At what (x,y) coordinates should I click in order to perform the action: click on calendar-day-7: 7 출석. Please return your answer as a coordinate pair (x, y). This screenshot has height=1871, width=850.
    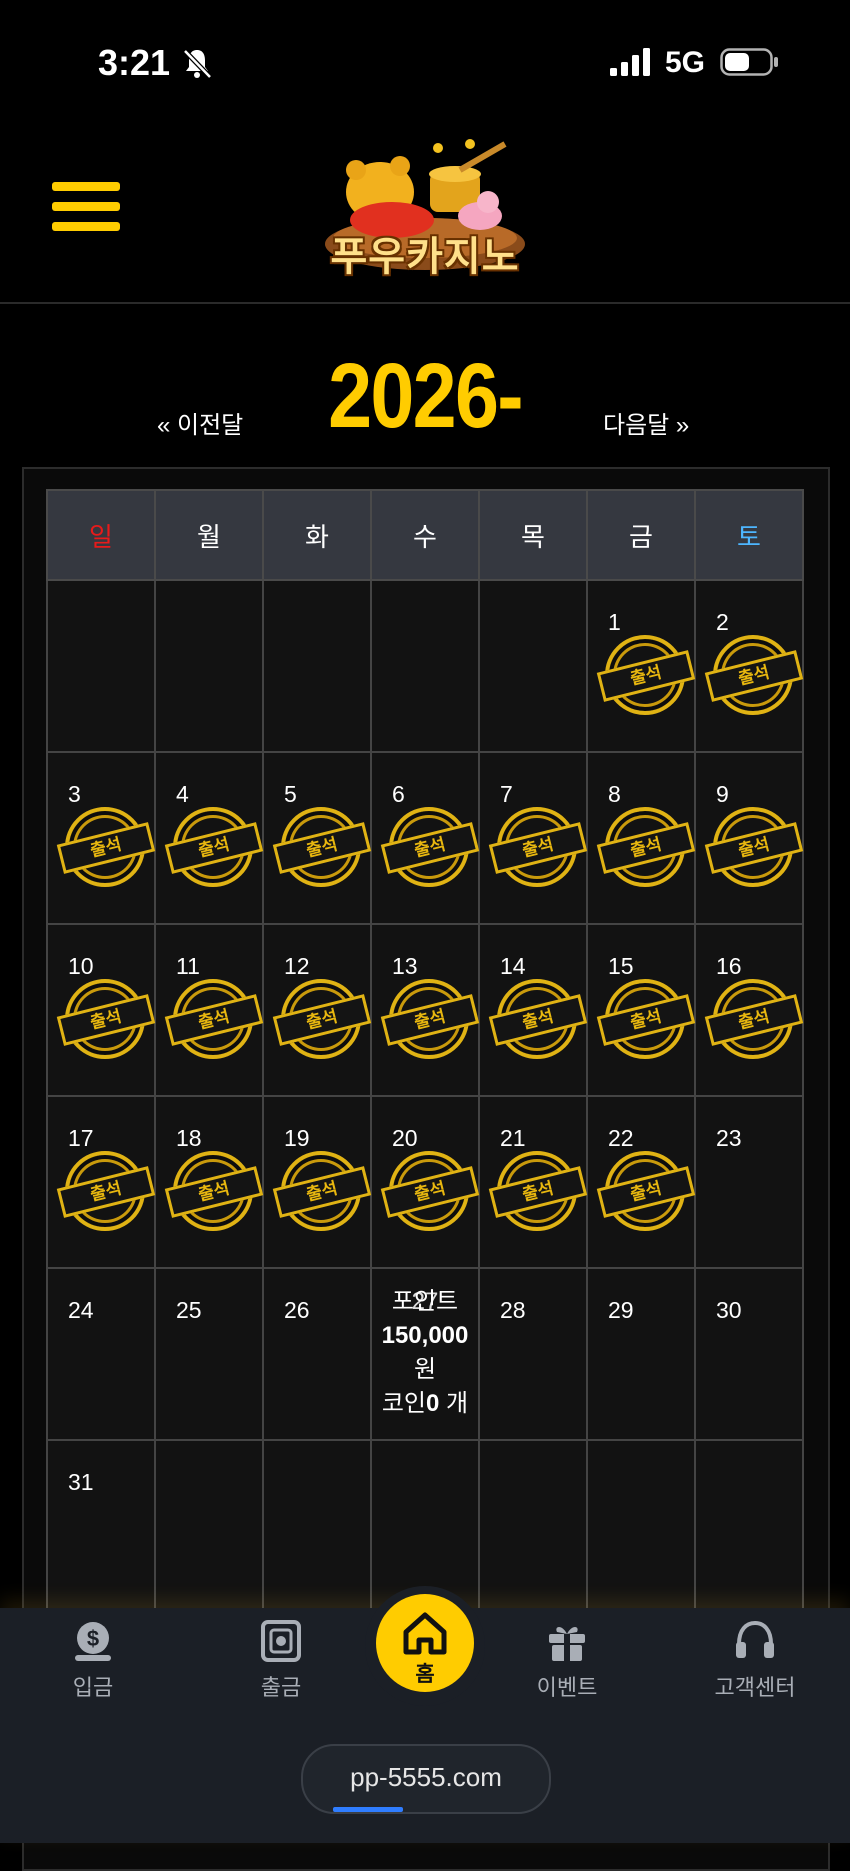
    Looking at the image, I should click on (533, 838).